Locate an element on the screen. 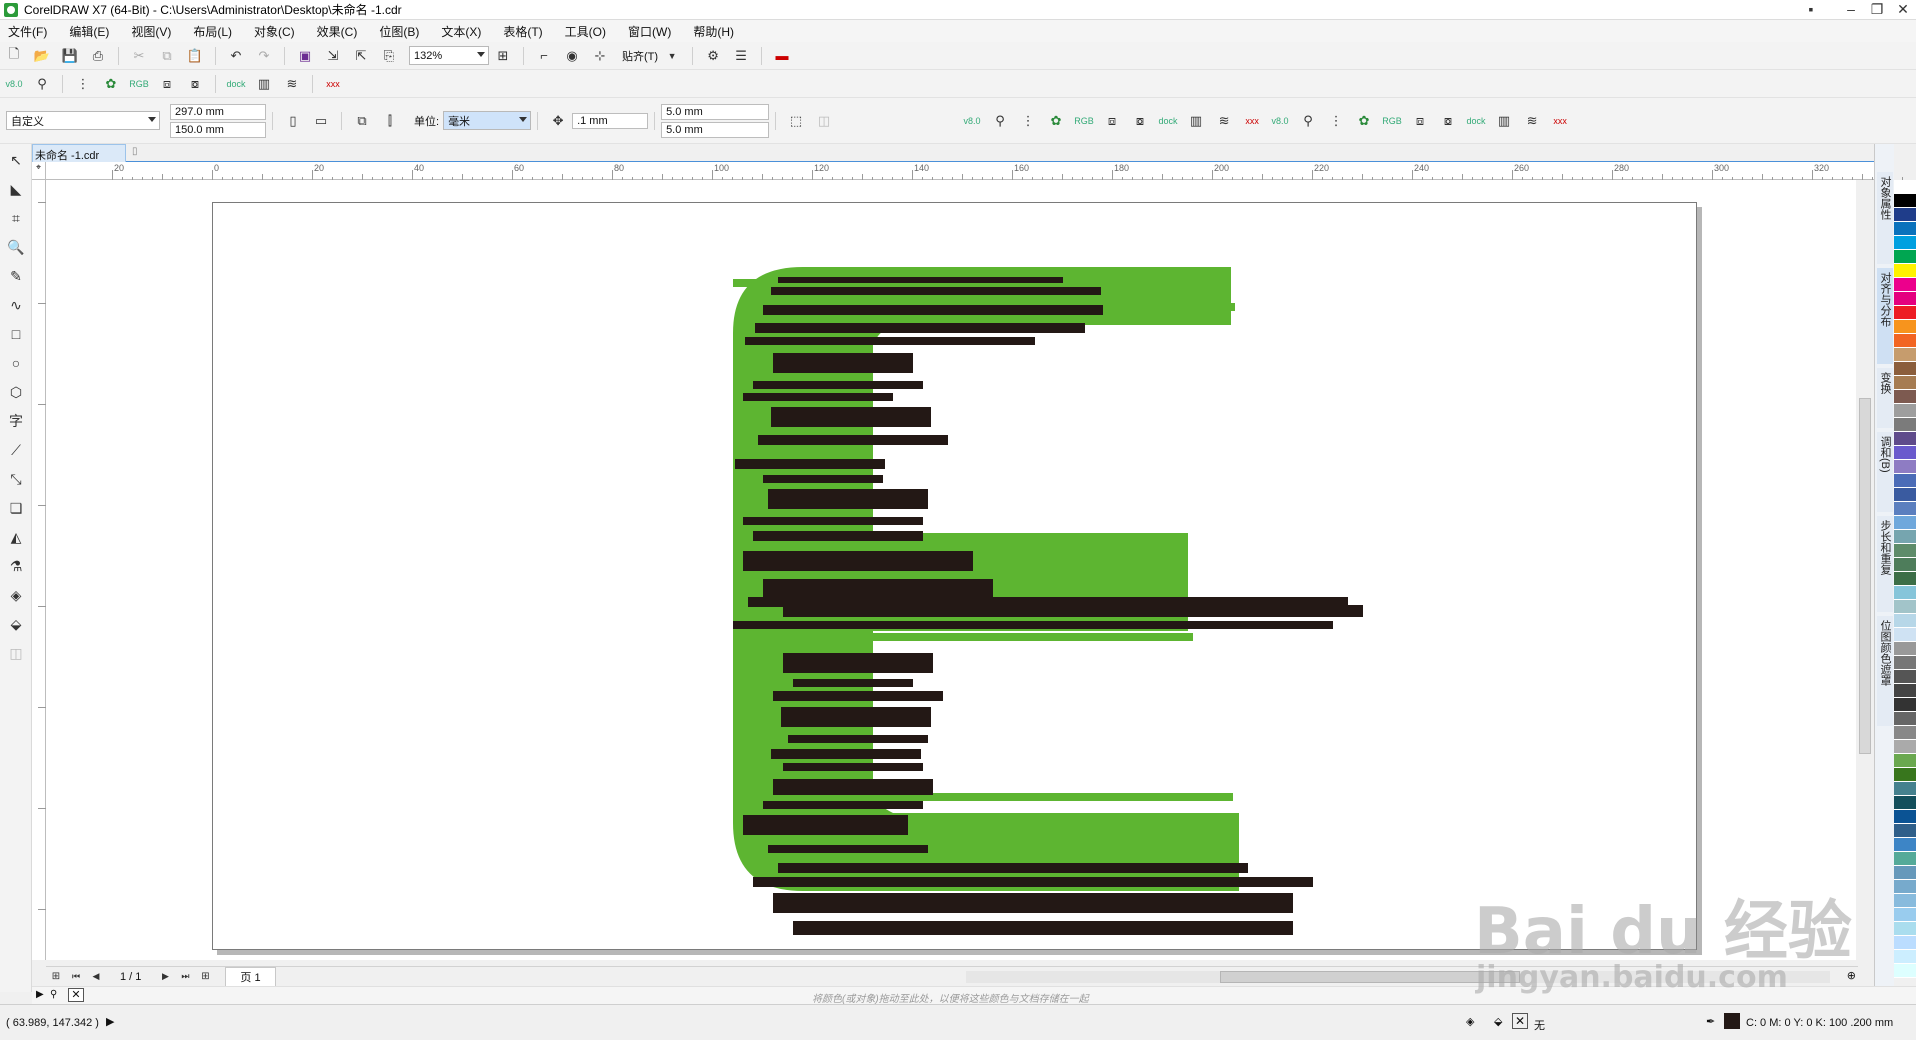 The width and height of the screenshot is (1916, 1040). menu-window: 窗口(W) is located at coordinates (649, 31).